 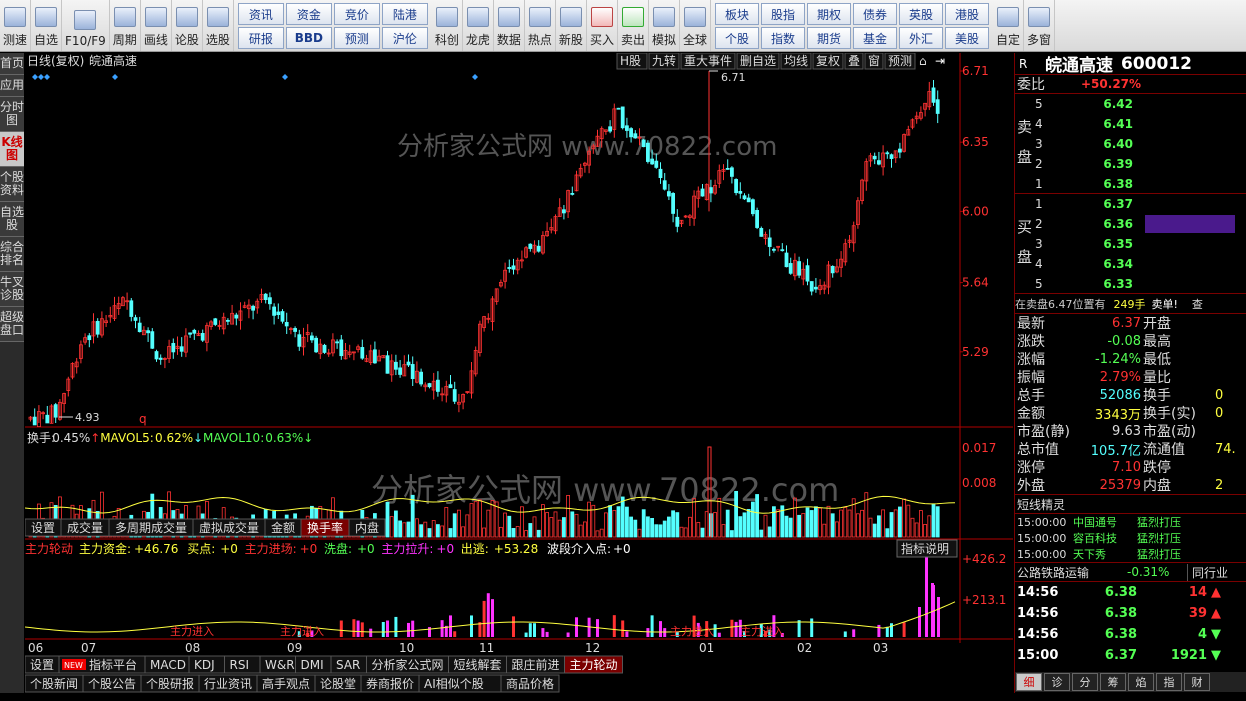 I want to click on market-grid-button: 基金, so click(x=875, y=38).